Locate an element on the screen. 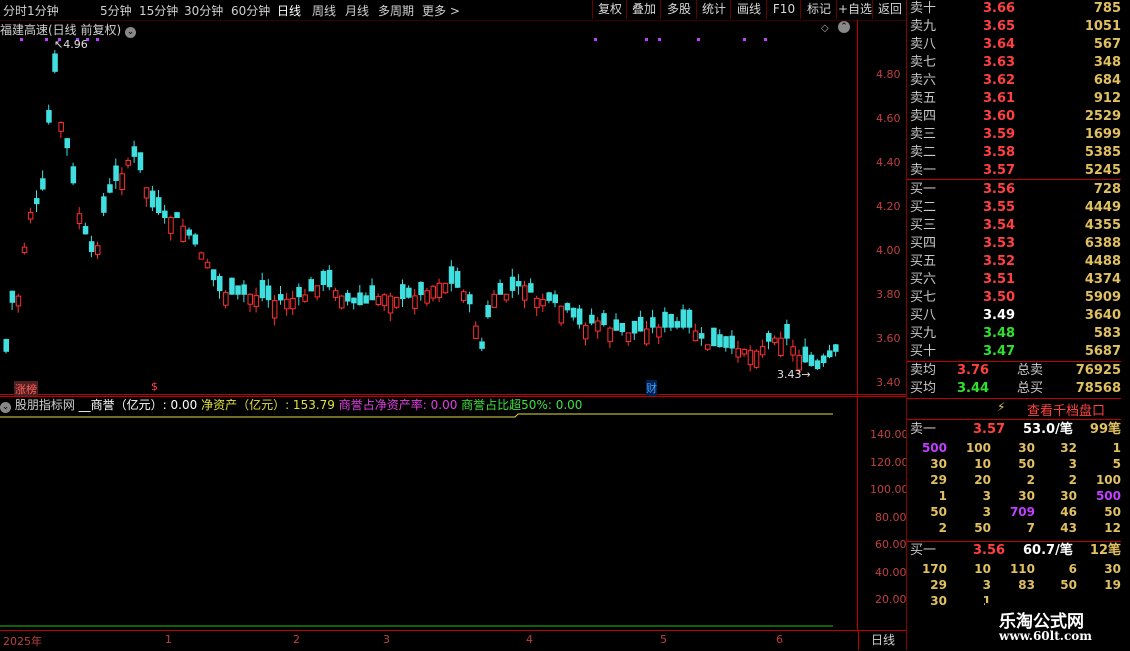 The image size is (1130, 651). tab-30min: 30分钟 is located at coordinates (203, 10).